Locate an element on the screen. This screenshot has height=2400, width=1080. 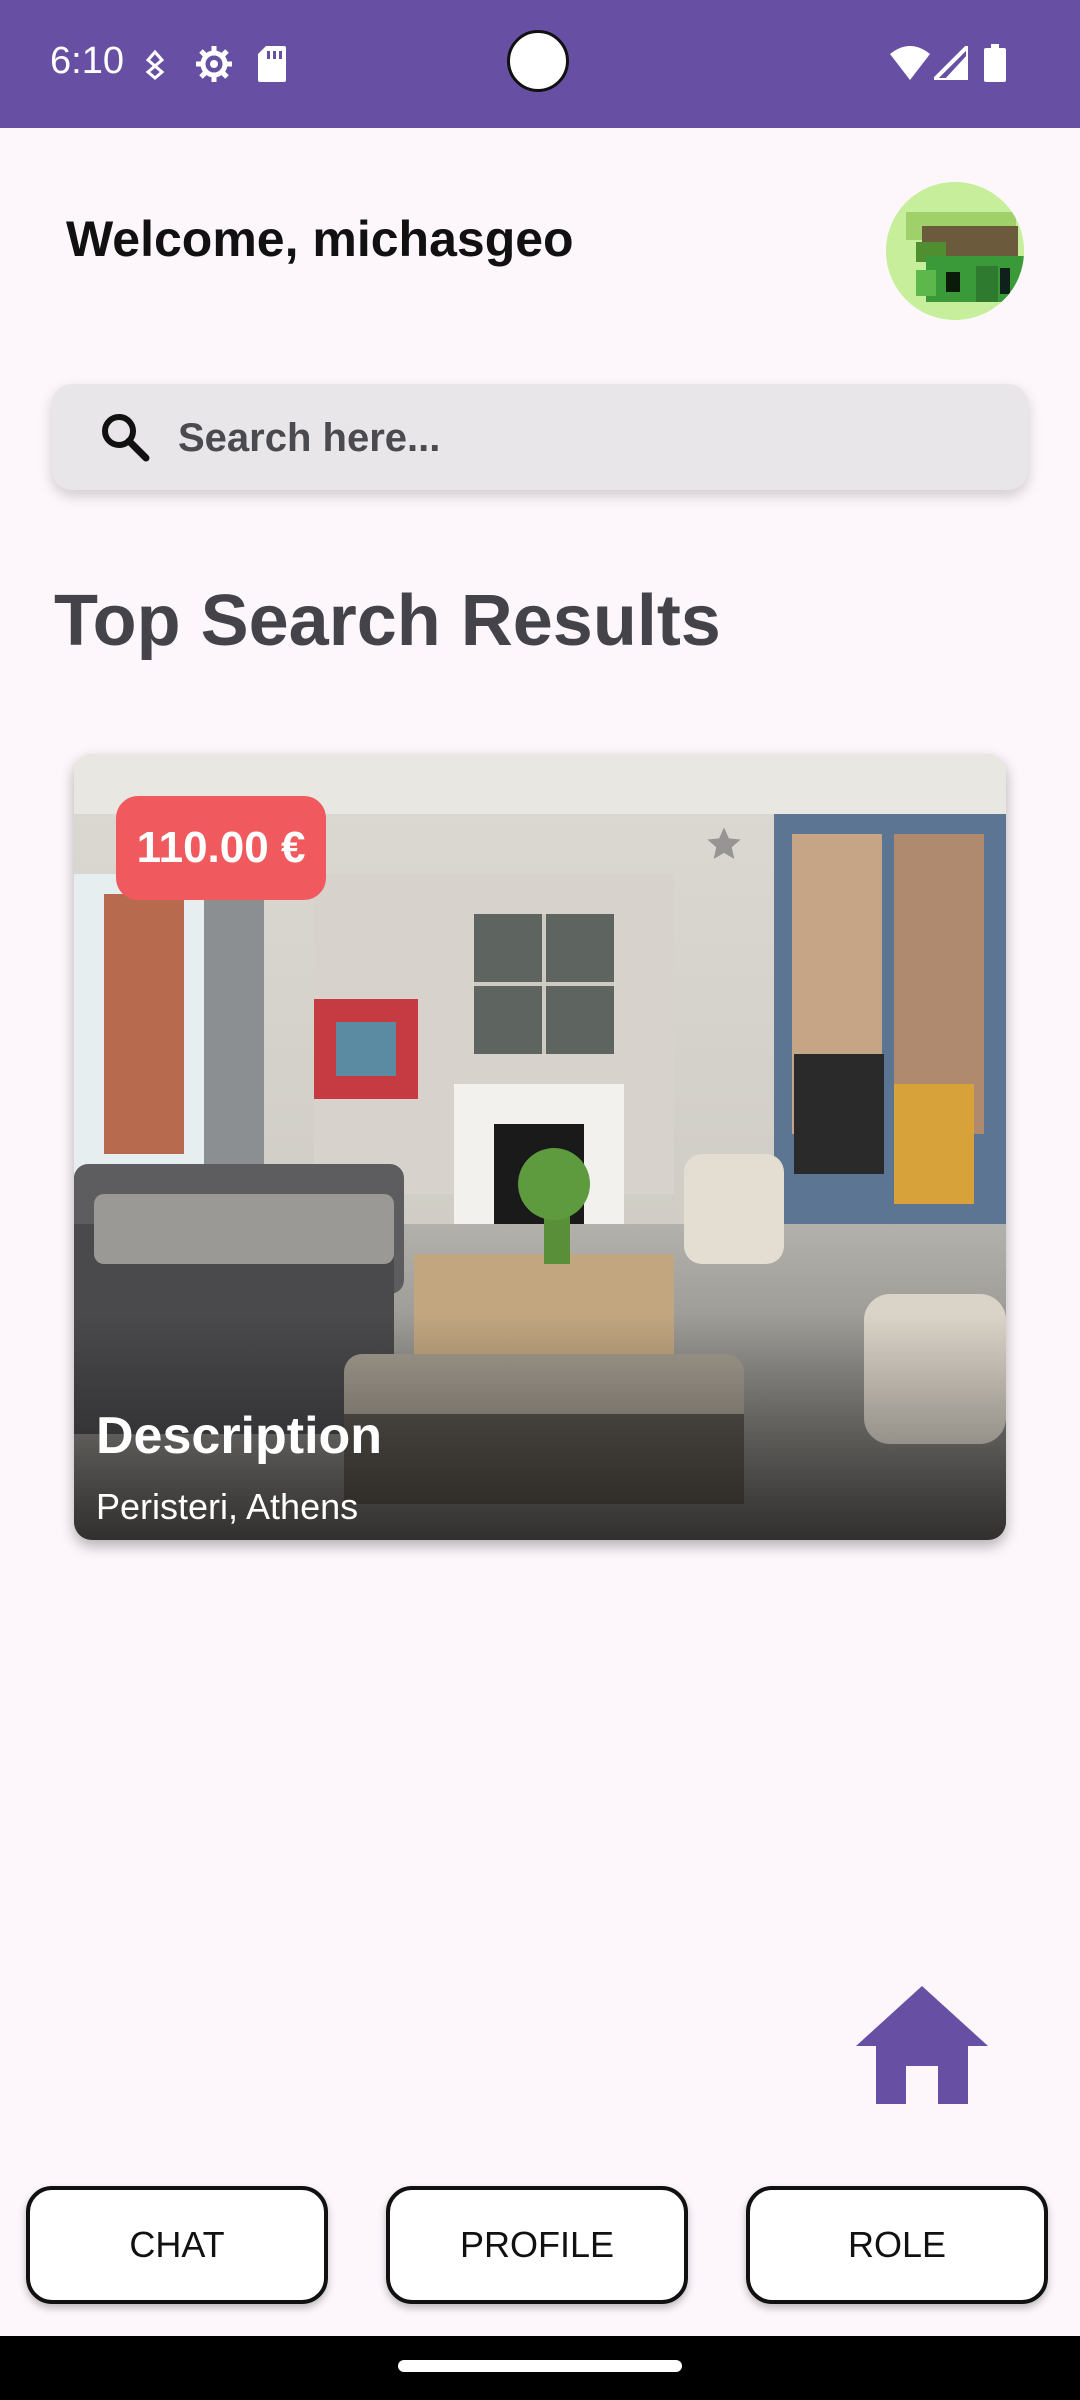
card-location: Peristeri, Athens is located at coordinates (227, 1506).